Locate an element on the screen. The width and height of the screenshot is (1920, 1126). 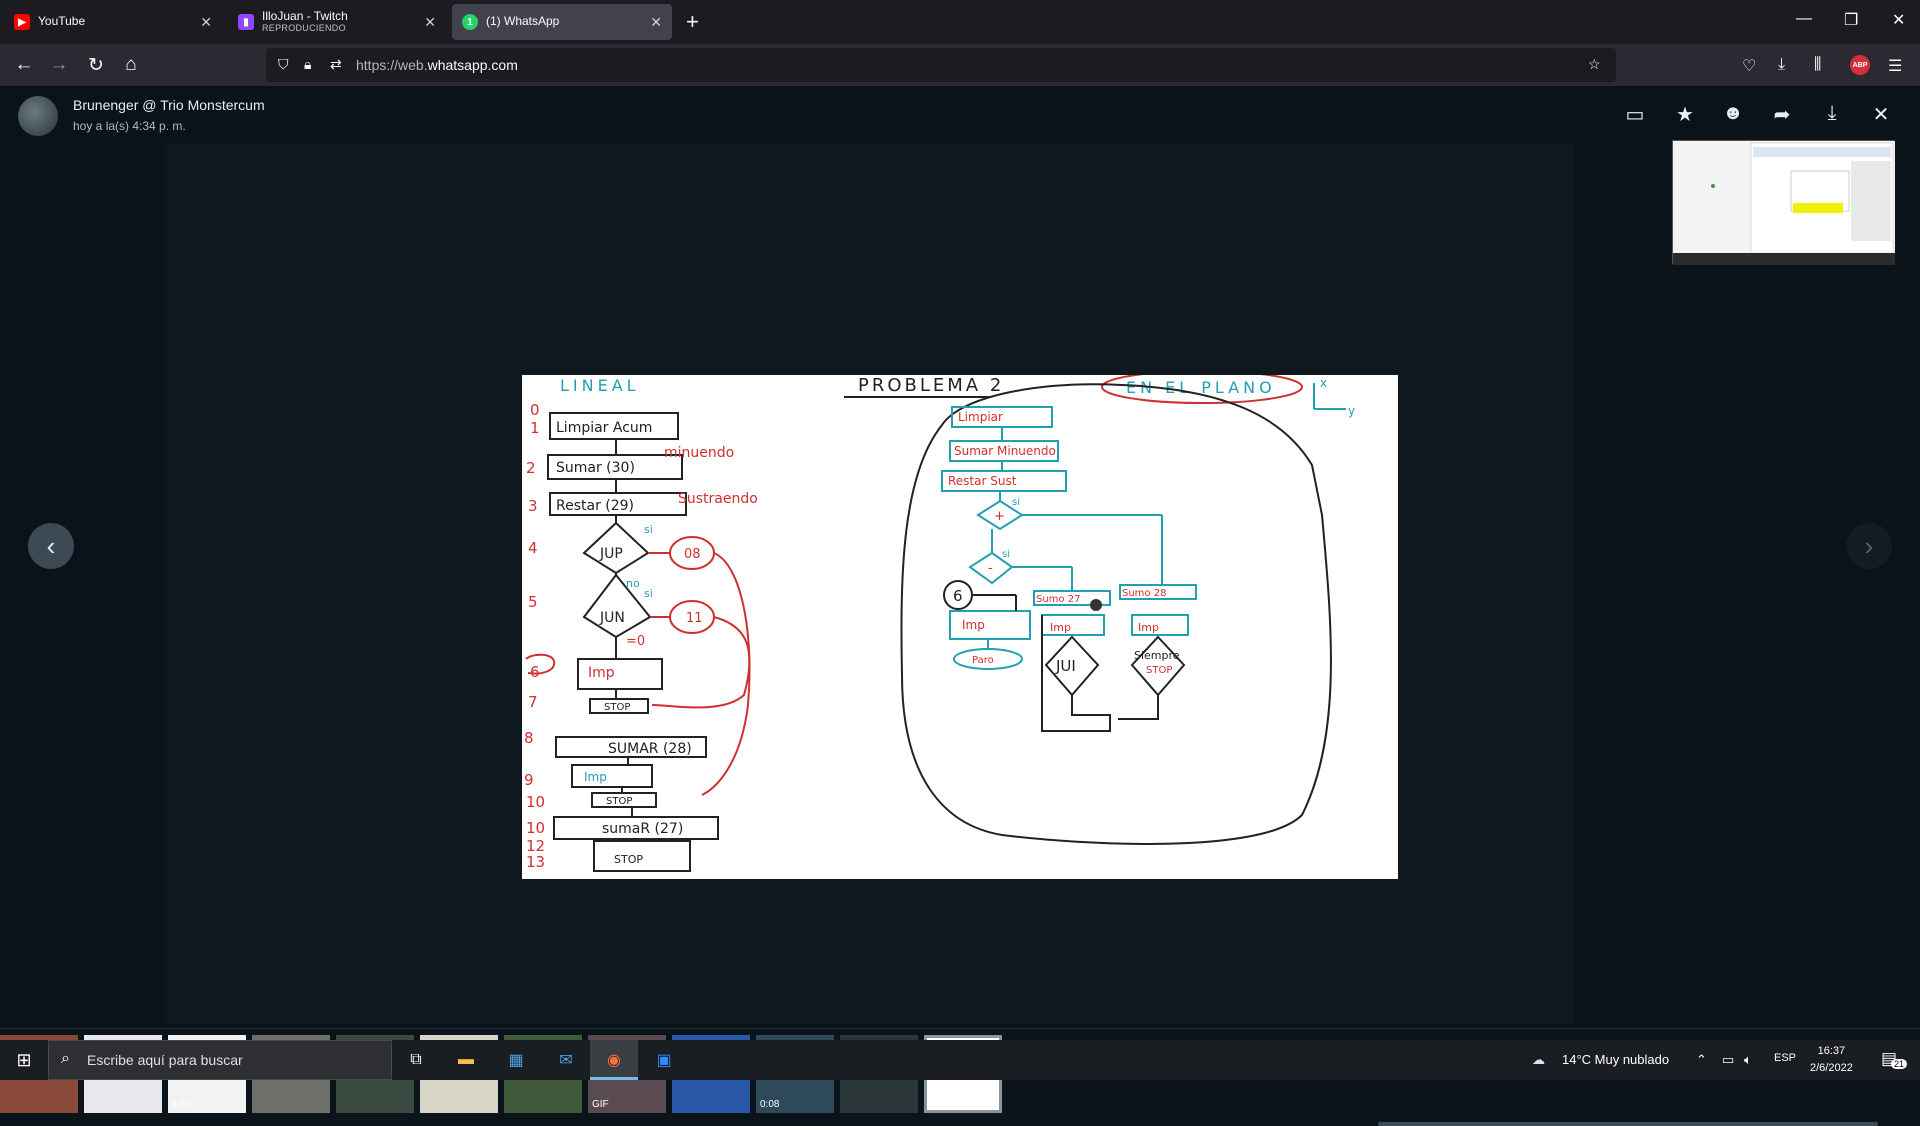
zoom-icon: ▣ is located at coordinates (664, 1060).